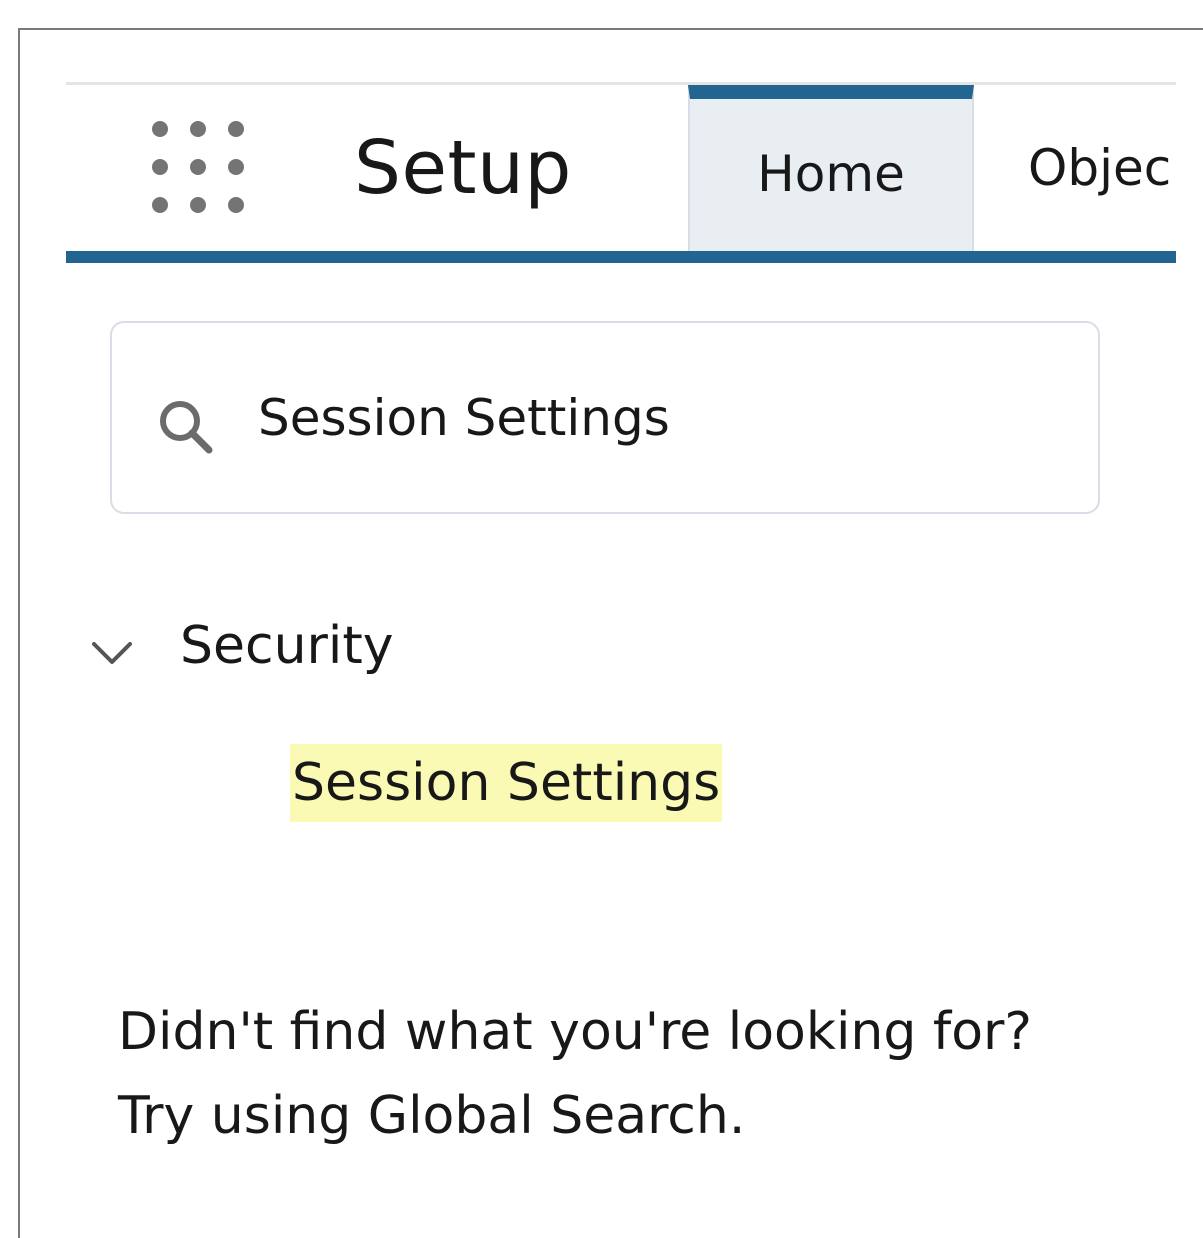 The width and height of the screenshot is (1203, 1238). Describe the element at coordinates (658, 418) in the screenshot. I see `quick-find-input` at that location.